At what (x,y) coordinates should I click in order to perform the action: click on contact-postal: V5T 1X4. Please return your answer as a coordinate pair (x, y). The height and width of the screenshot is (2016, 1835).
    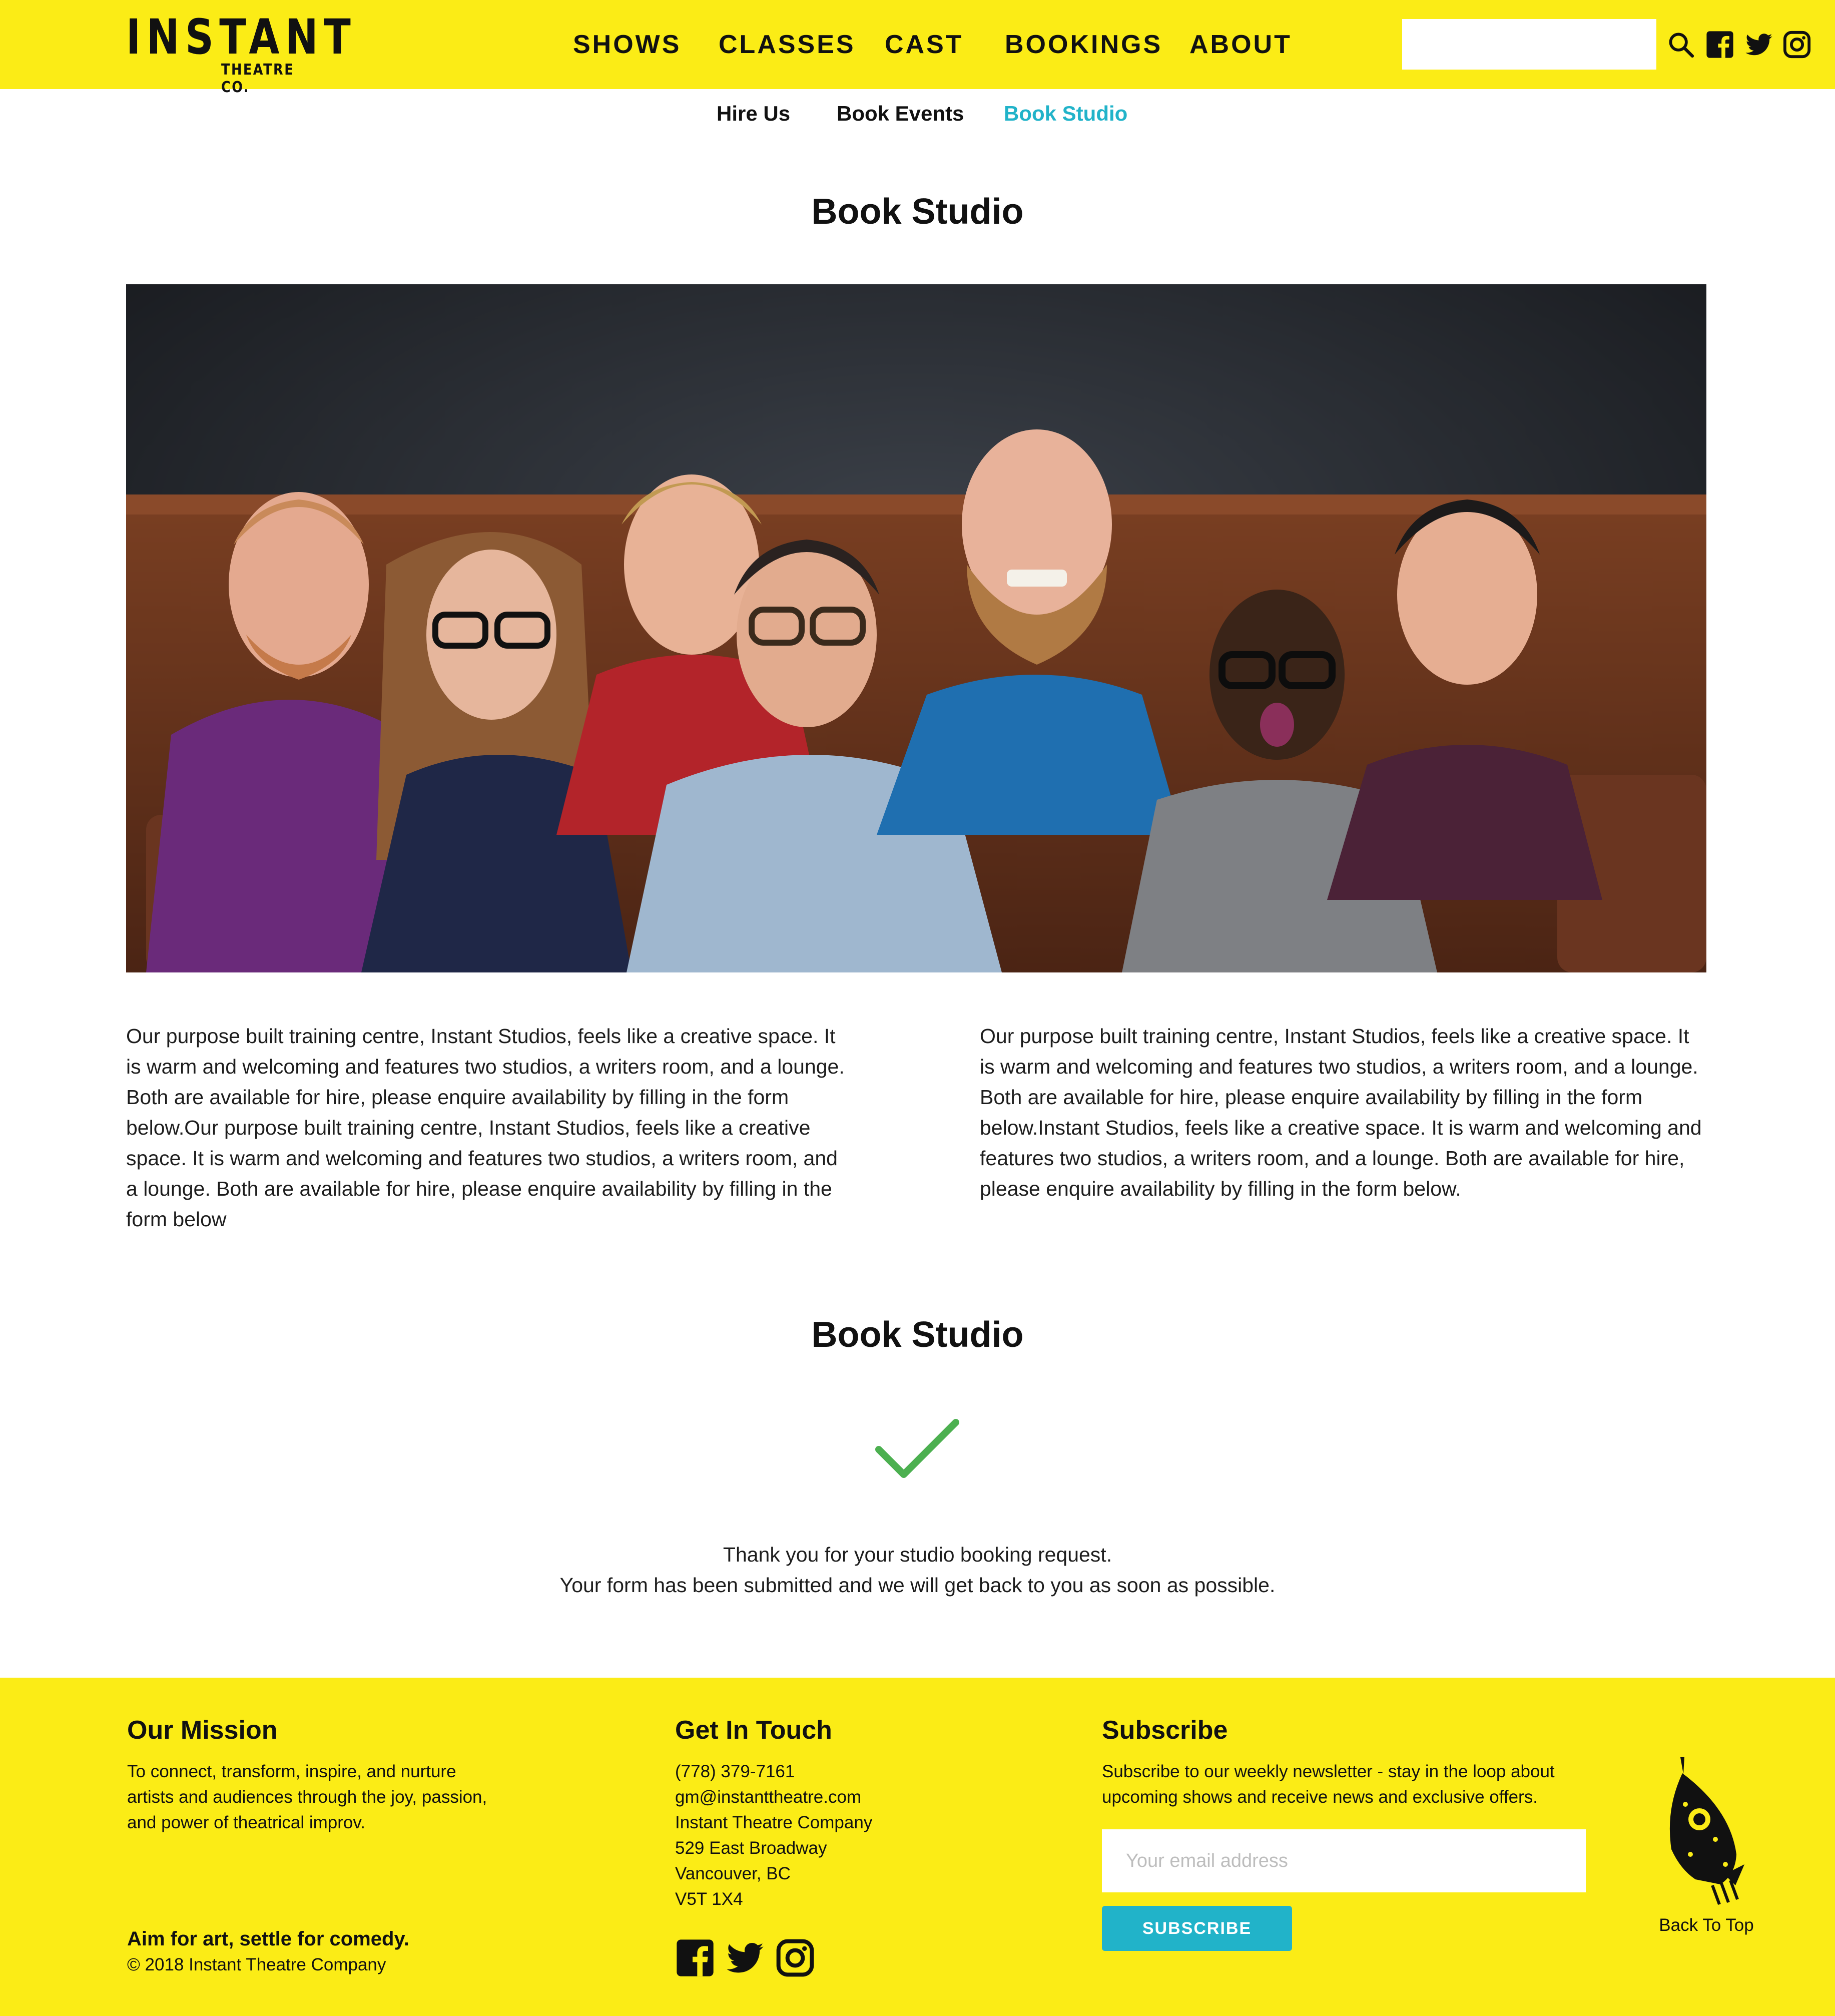
    Looking at the image, I should click on (709, 1899).